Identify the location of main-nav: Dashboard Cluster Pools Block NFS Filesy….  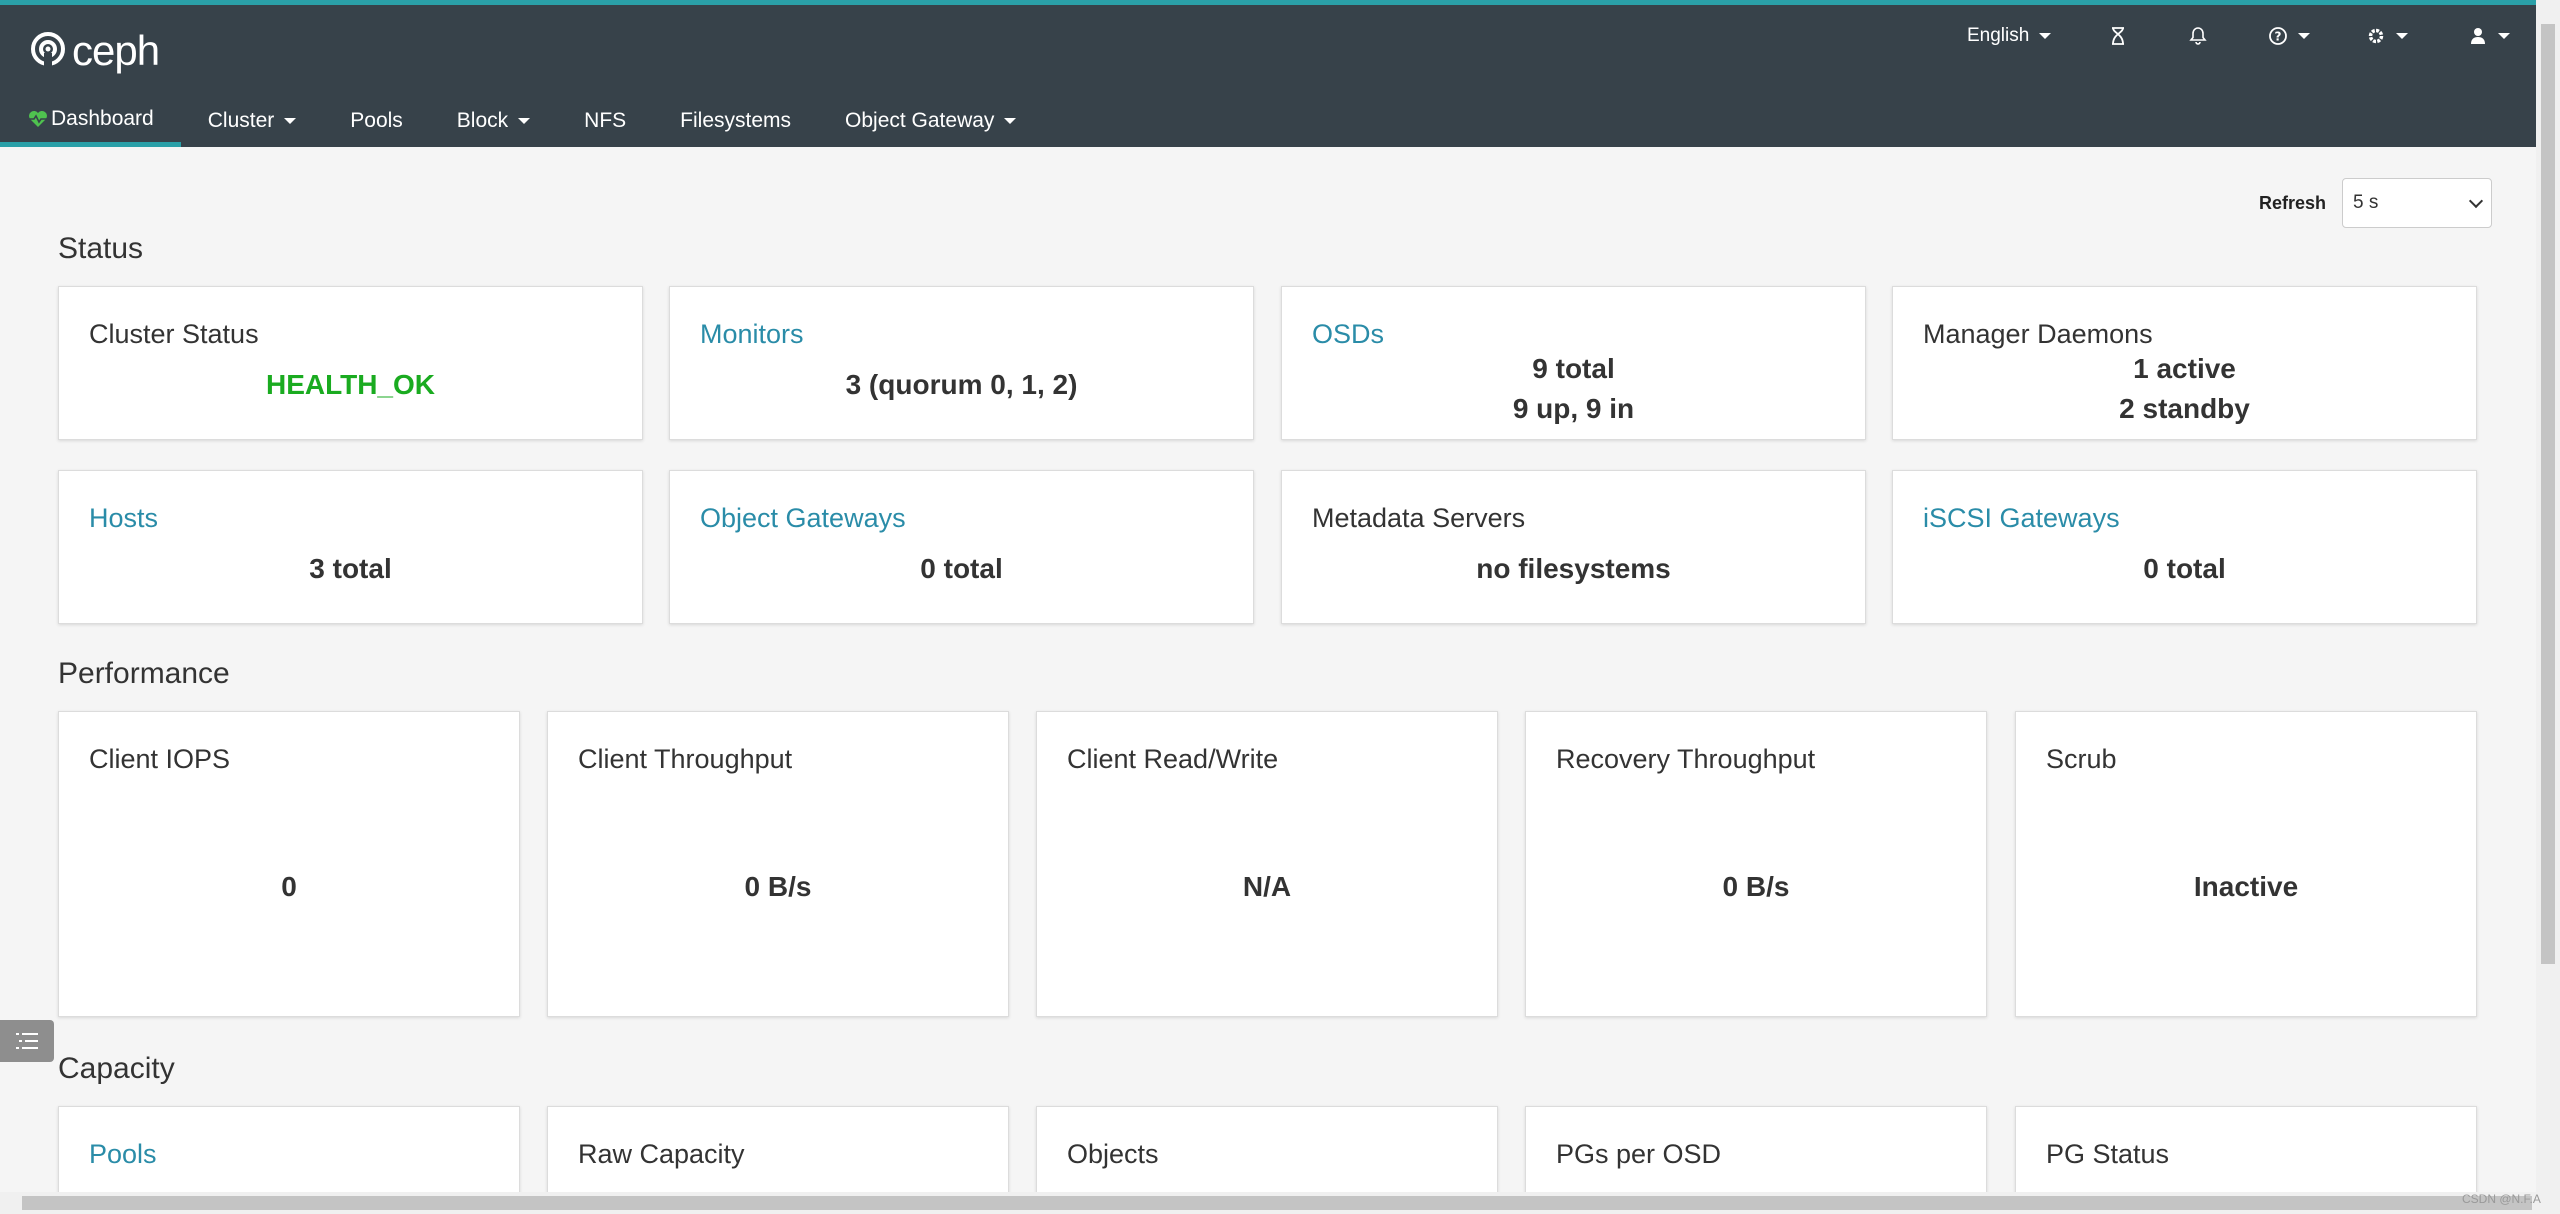
(521, 121).